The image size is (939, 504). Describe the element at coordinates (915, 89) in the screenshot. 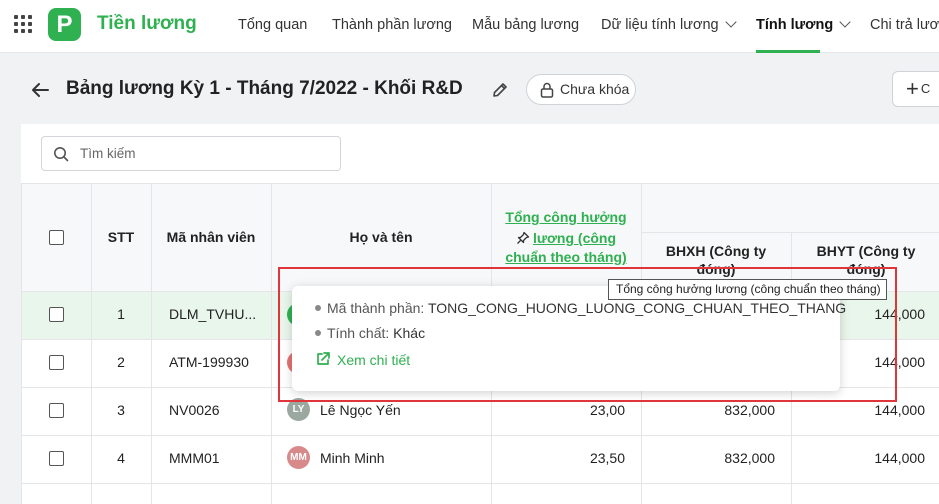

I see `add-button: + C` at that location.